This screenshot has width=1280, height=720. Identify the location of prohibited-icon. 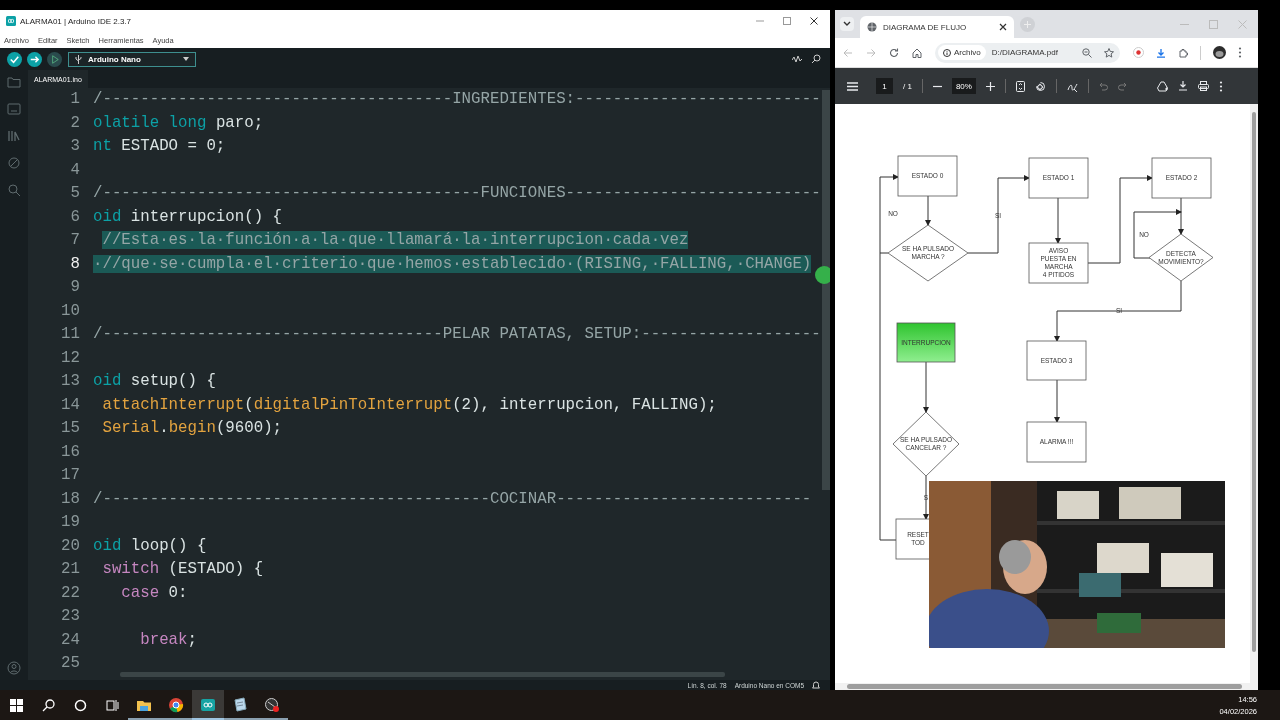
(14, 163).